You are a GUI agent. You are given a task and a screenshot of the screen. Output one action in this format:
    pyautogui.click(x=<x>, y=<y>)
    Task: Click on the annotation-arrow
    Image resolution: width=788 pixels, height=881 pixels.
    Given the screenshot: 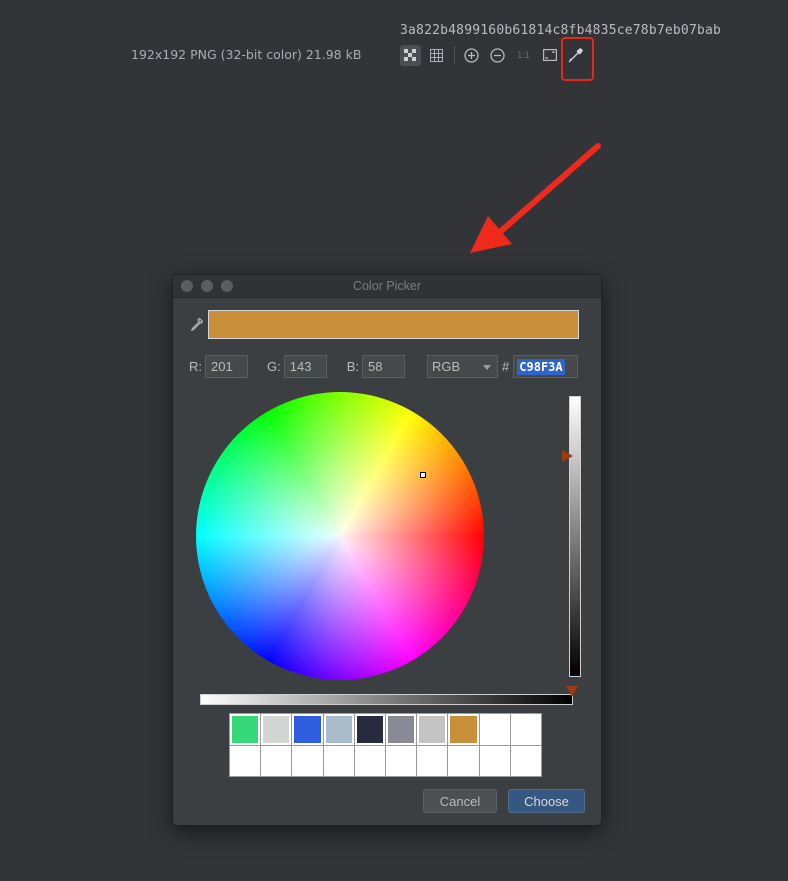 What is the action you would take?
    pyautogui.click(x=535, y=198)
    